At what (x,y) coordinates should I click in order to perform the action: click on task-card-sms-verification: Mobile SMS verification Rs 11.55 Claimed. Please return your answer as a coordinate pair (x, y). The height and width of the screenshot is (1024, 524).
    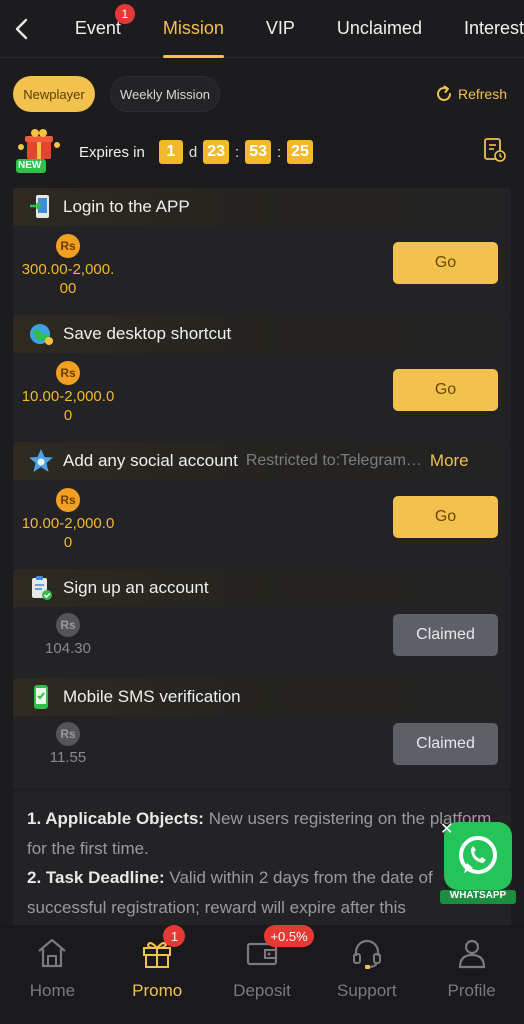
    Looking at the image, I should click on (262, 733).